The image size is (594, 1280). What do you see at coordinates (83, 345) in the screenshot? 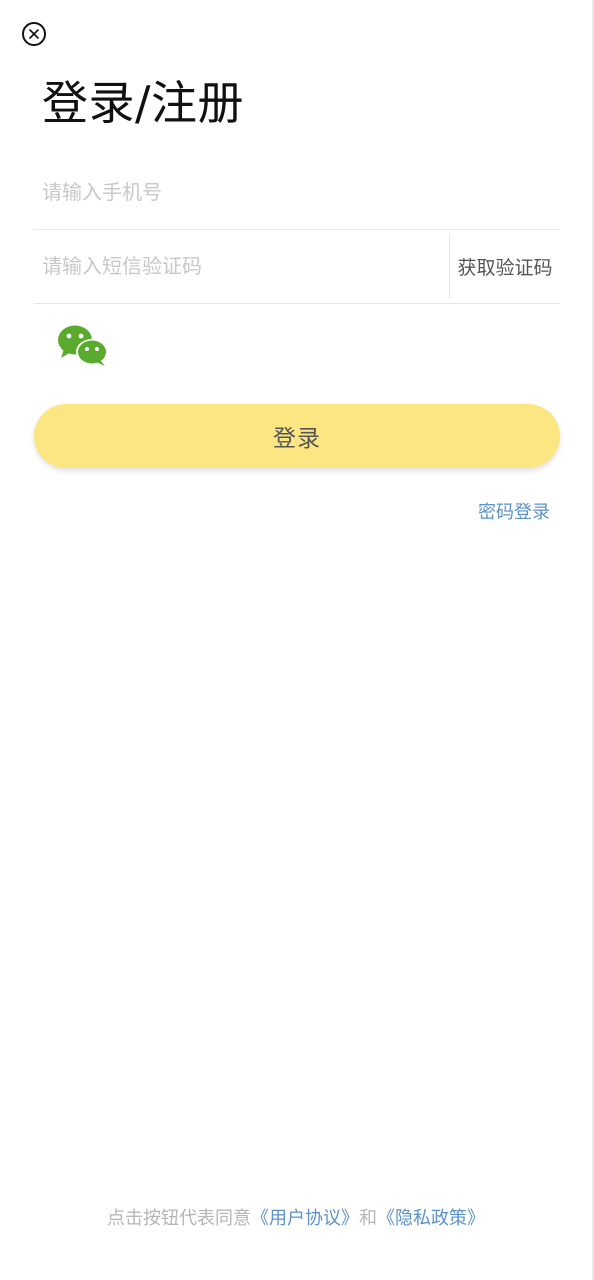
I see `wechat-login-button` at bounding box center [83, 345].